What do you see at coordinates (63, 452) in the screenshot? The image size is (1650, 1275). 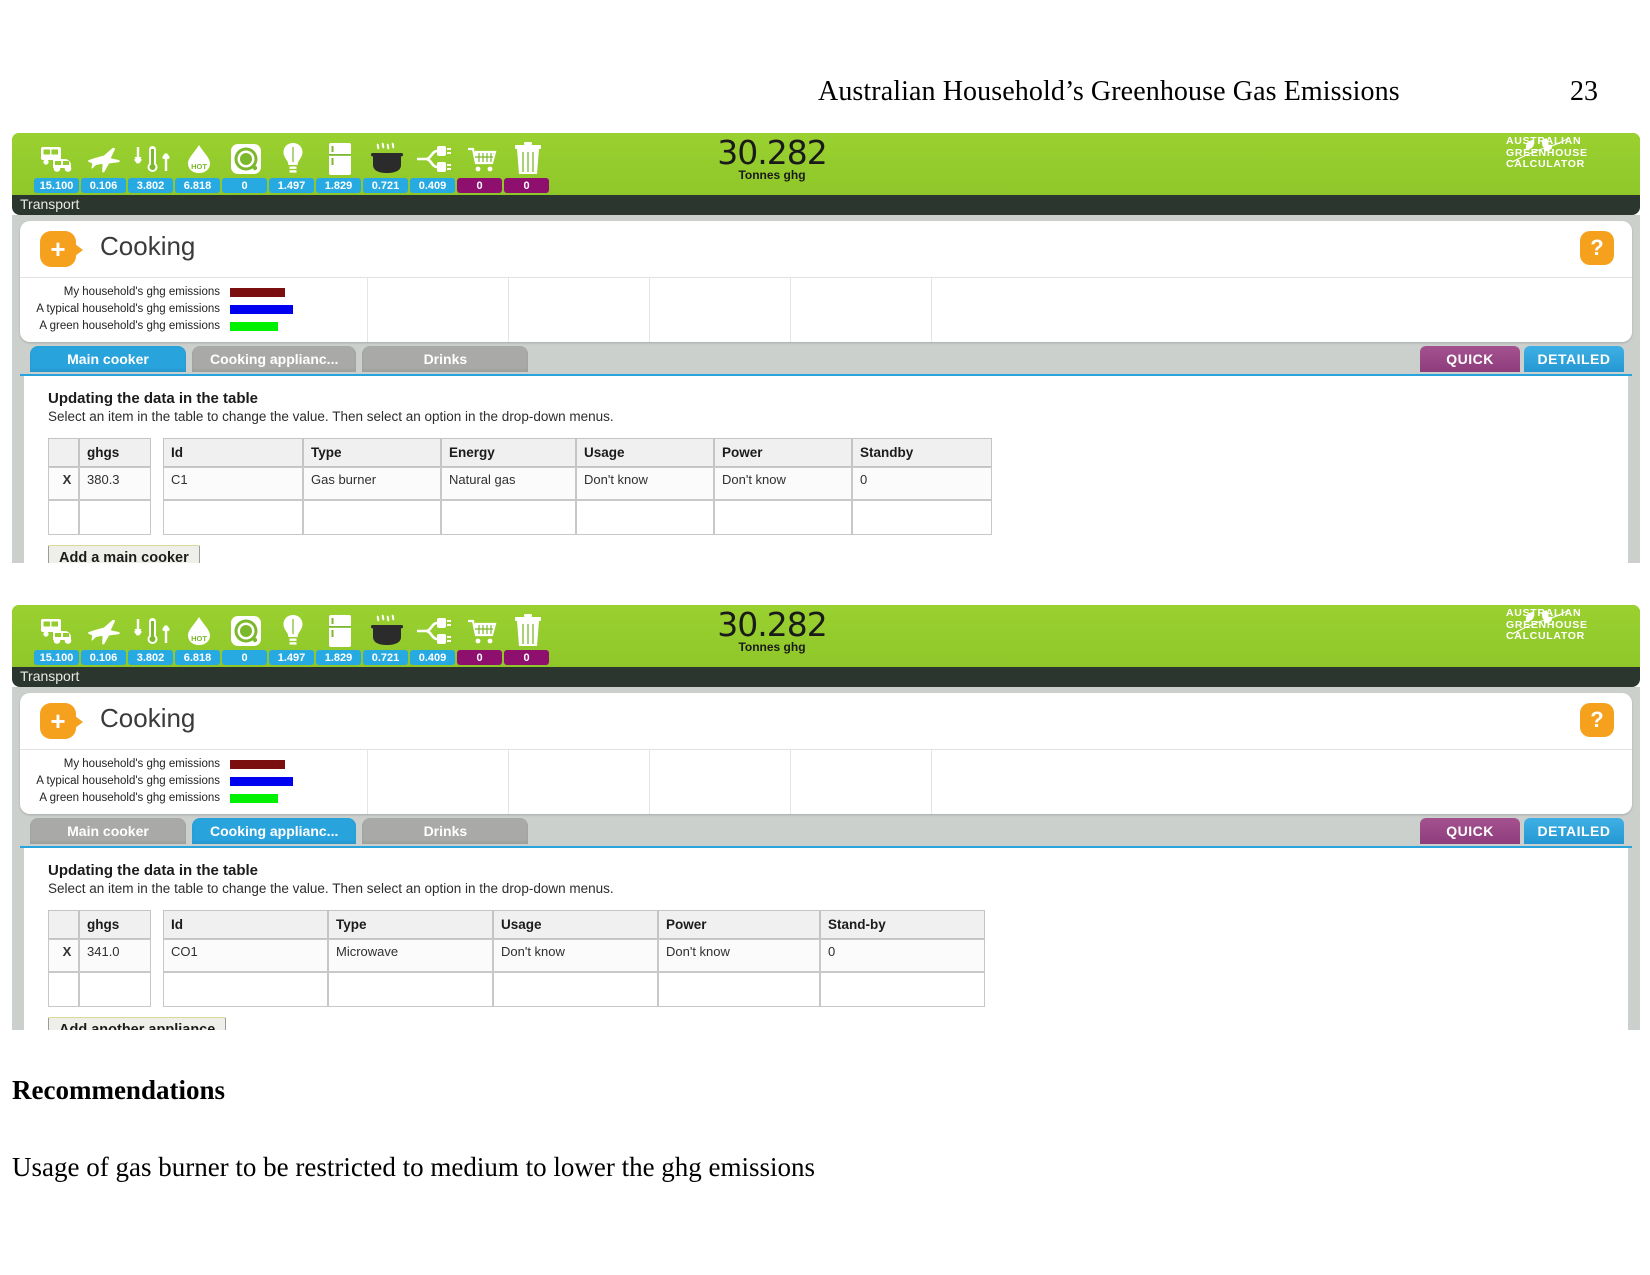 I see `col-delete` at bounding box center [63, 452].